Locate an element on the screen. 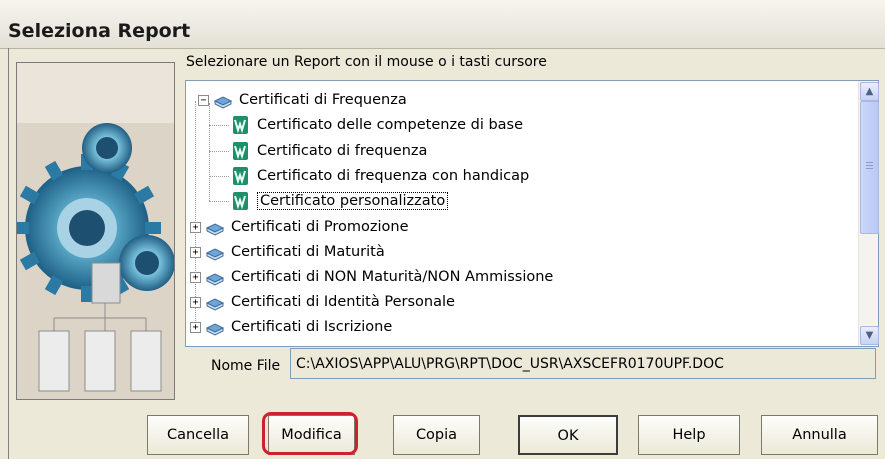  tree-scrollbar: ▲ ▼ is located at coordinates (868, 213).